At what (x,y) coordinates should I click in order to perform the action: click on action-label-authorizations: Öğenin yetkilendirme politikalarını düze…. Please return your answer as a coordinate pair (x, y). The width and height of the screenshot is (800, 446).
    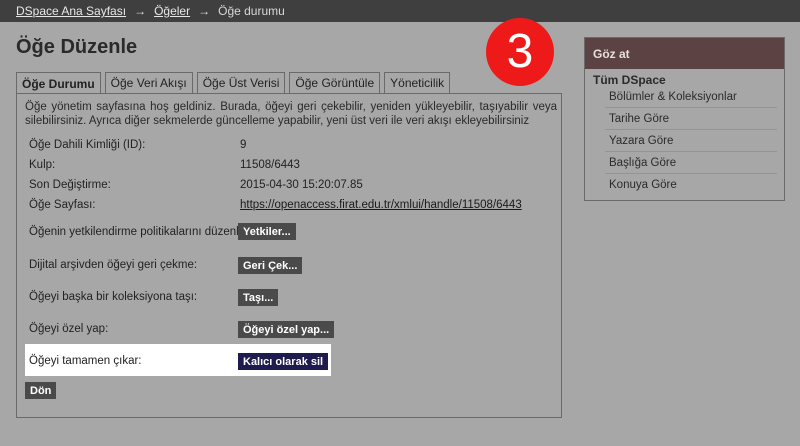
    Looking at the image, I should click on (139, 232).